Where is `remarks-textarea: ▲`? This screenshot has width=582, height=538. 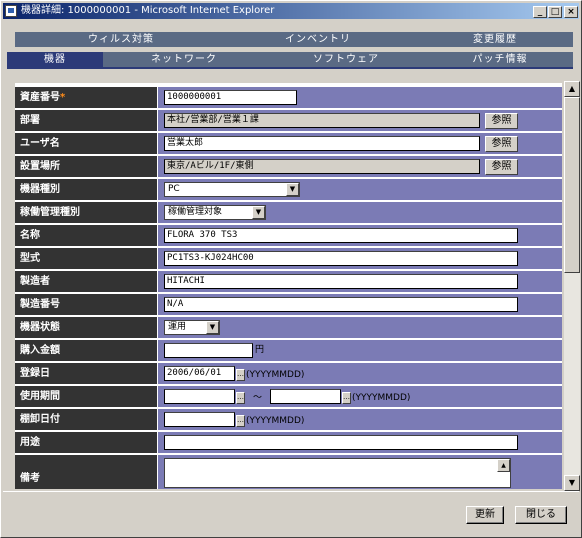
remarks-textarea: ▲ is located at coordinates (337, 473).